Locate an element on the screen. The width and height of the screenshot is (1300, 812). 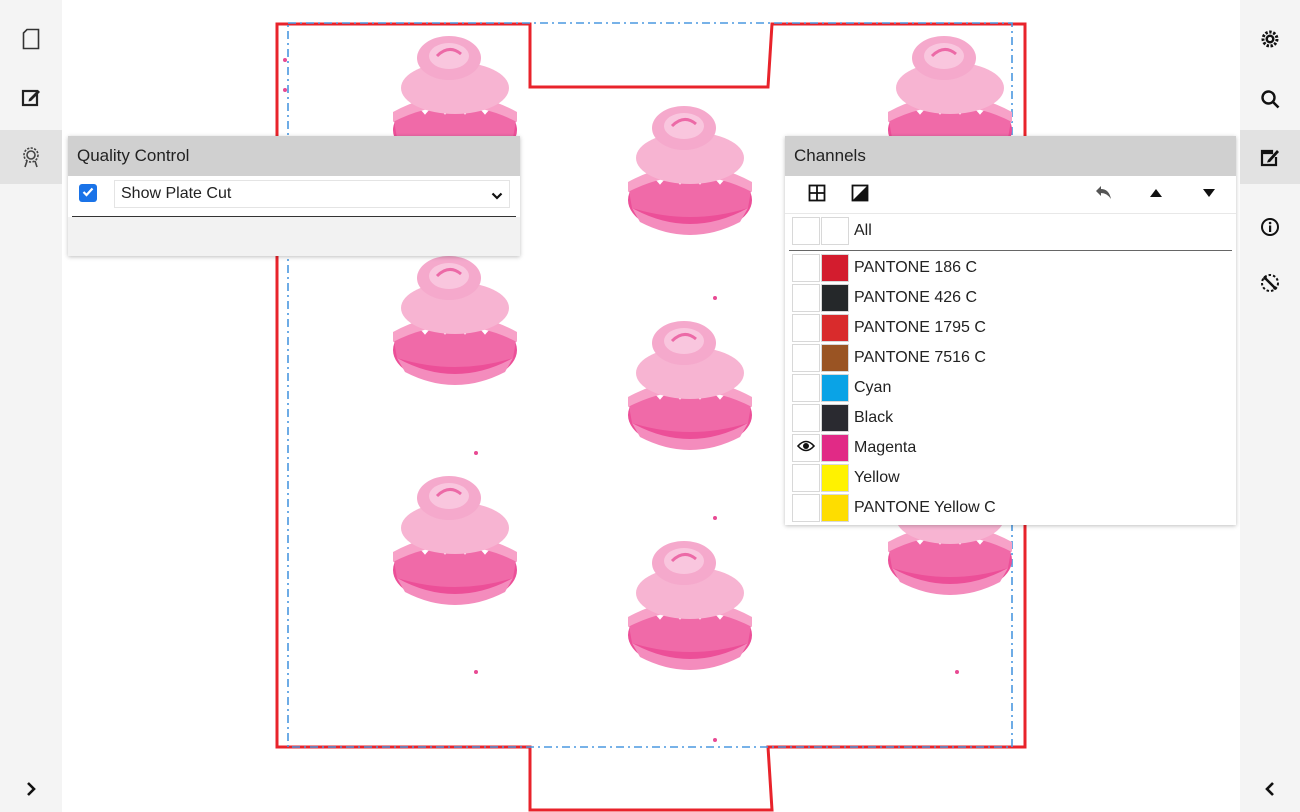
measure-icon is located at coordinates (1270, 283).